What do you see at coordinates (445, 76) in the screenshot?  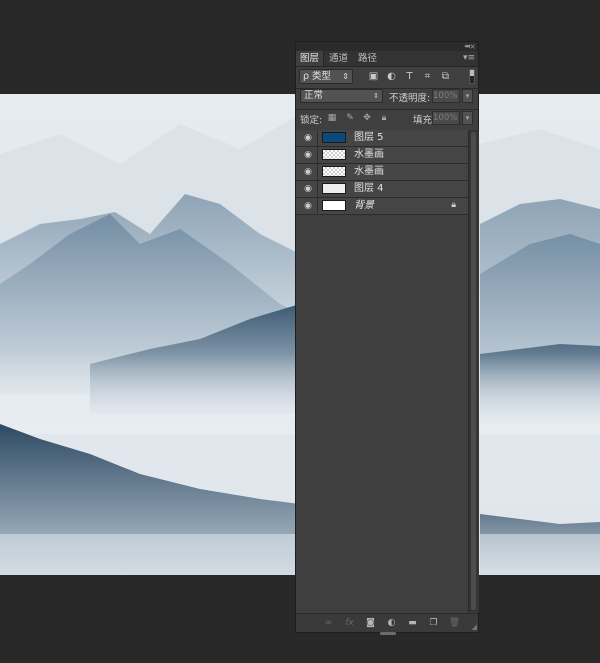 I see `smart-object-filter-icon: ⧉` at bounding box center [445, 76].